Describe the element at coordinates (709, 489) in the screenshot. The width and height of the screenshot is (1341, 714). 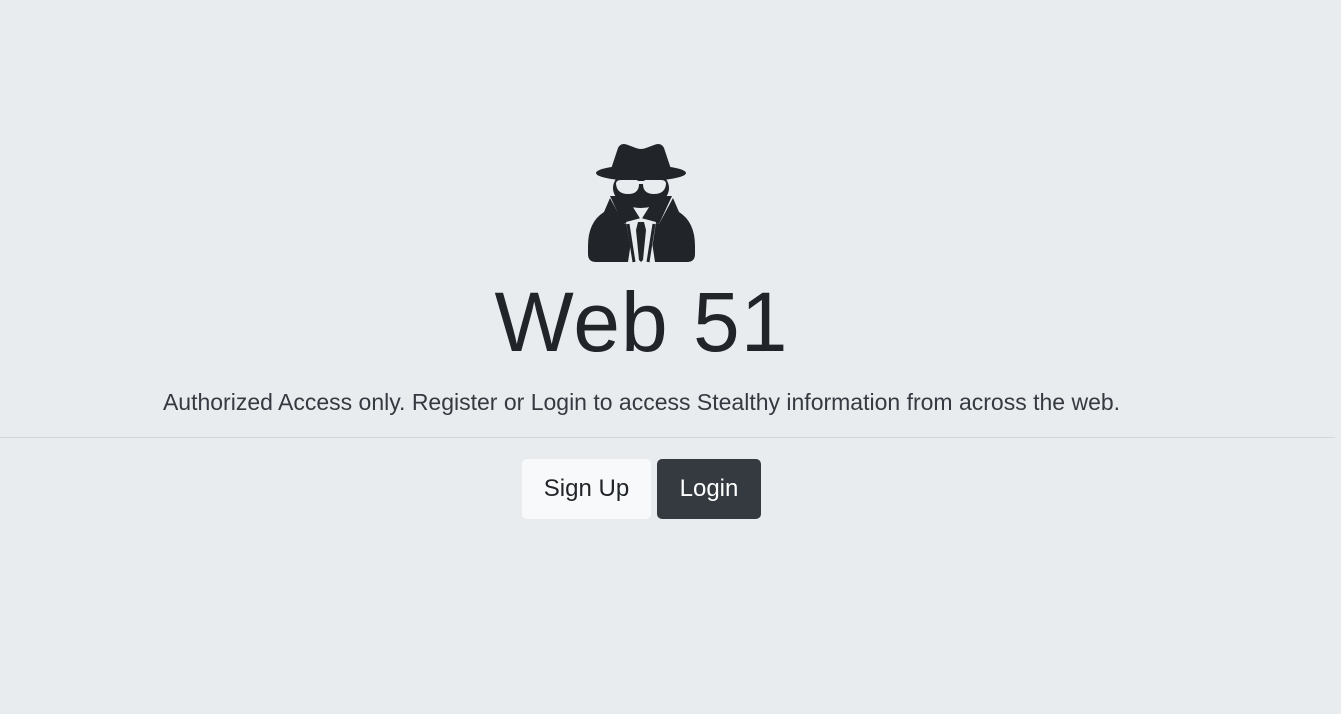
I see `login-button: Login` at that location.